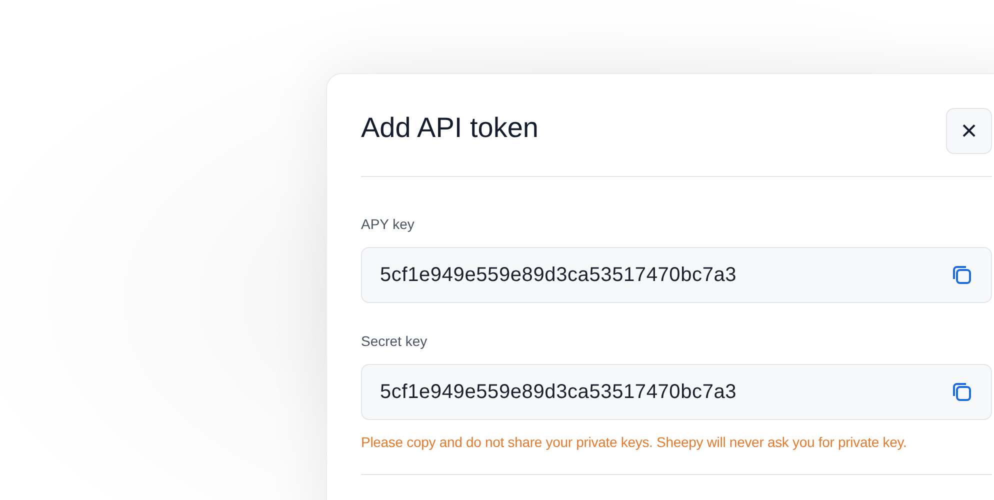 The width and height of the screenshot is (994, 500). Describe the element at coordinates (634, 442) in the screenshot. I see `warning-text: Please copy and do not share your private keys. Sheepy will never ask you for private key.` at that location.